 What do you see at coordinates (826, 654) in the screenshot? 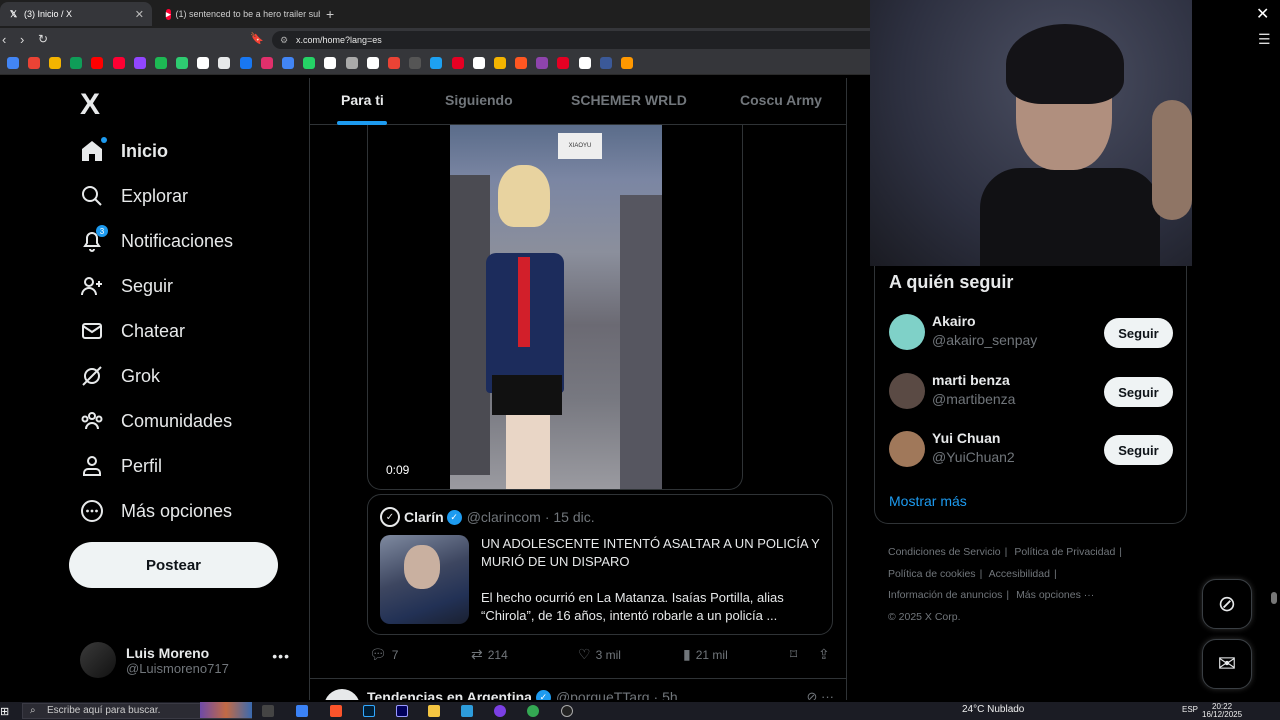
I see `share-button: ⇪` at bounding box center [826, 654].